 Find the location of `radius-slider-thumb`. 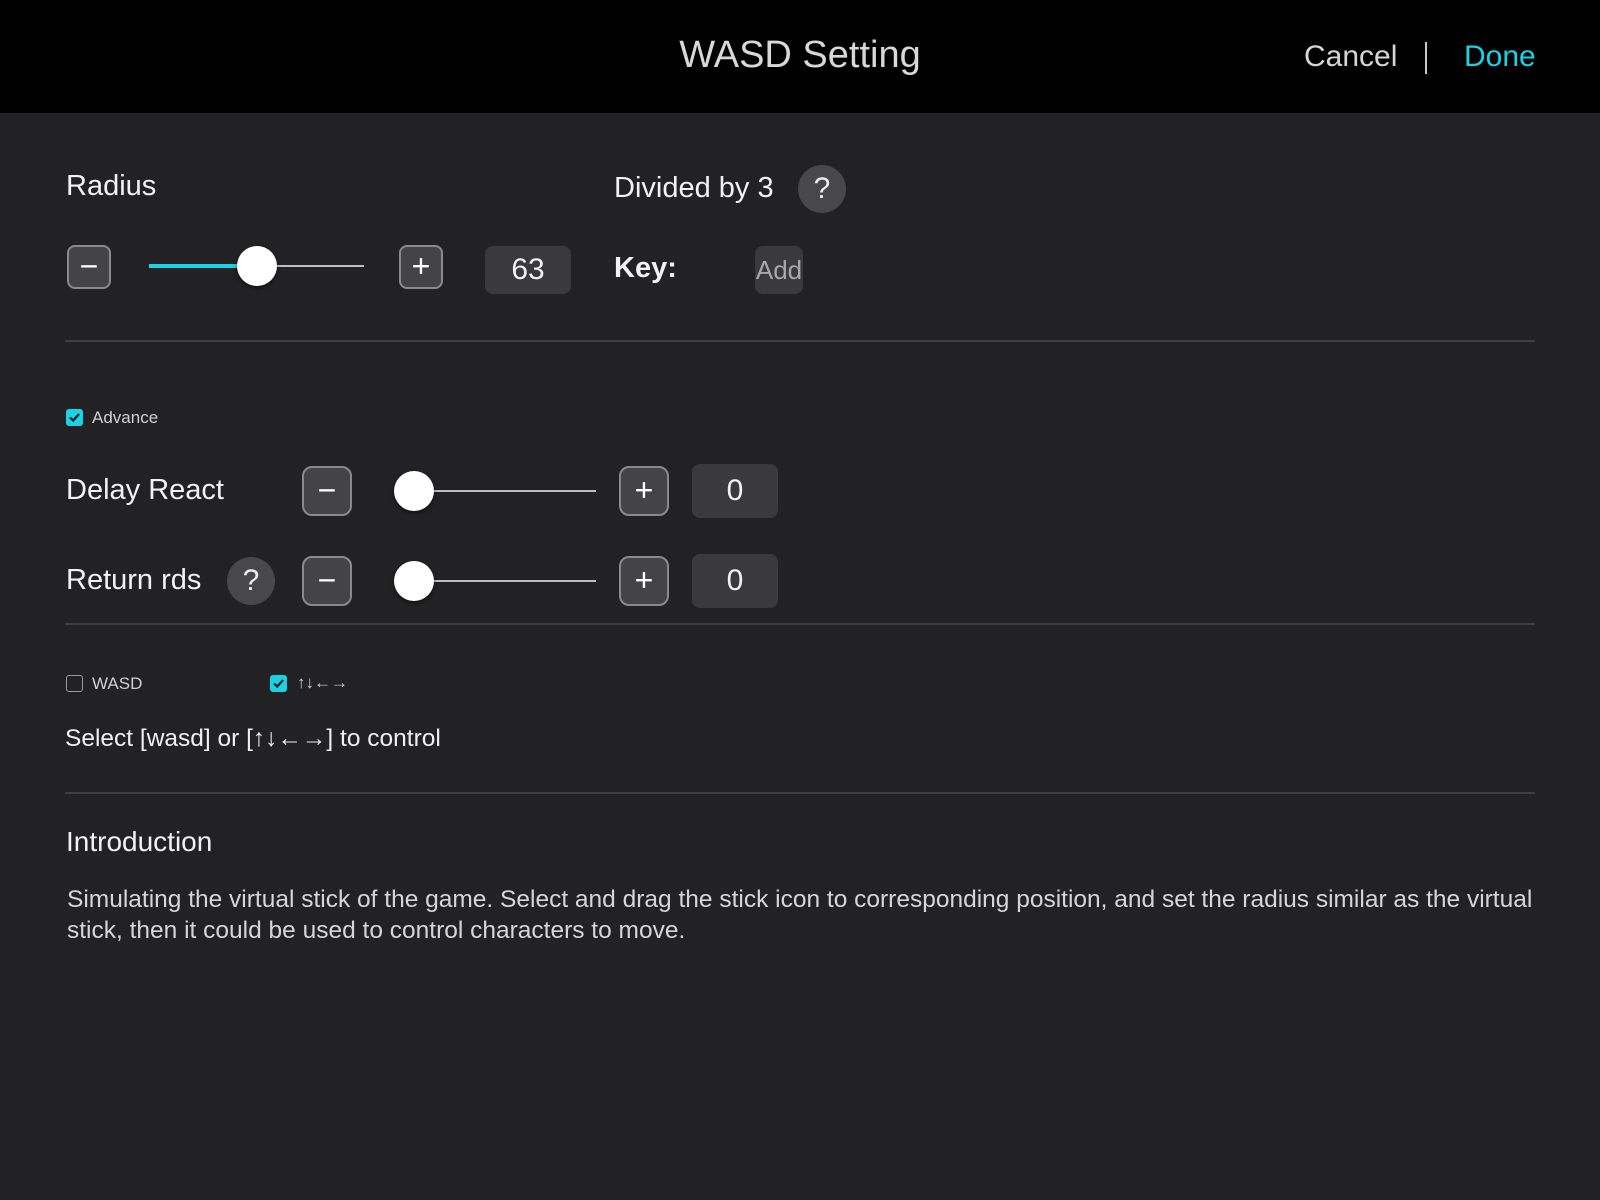

radius-slider-thumb is located at coordinates (257, 266).